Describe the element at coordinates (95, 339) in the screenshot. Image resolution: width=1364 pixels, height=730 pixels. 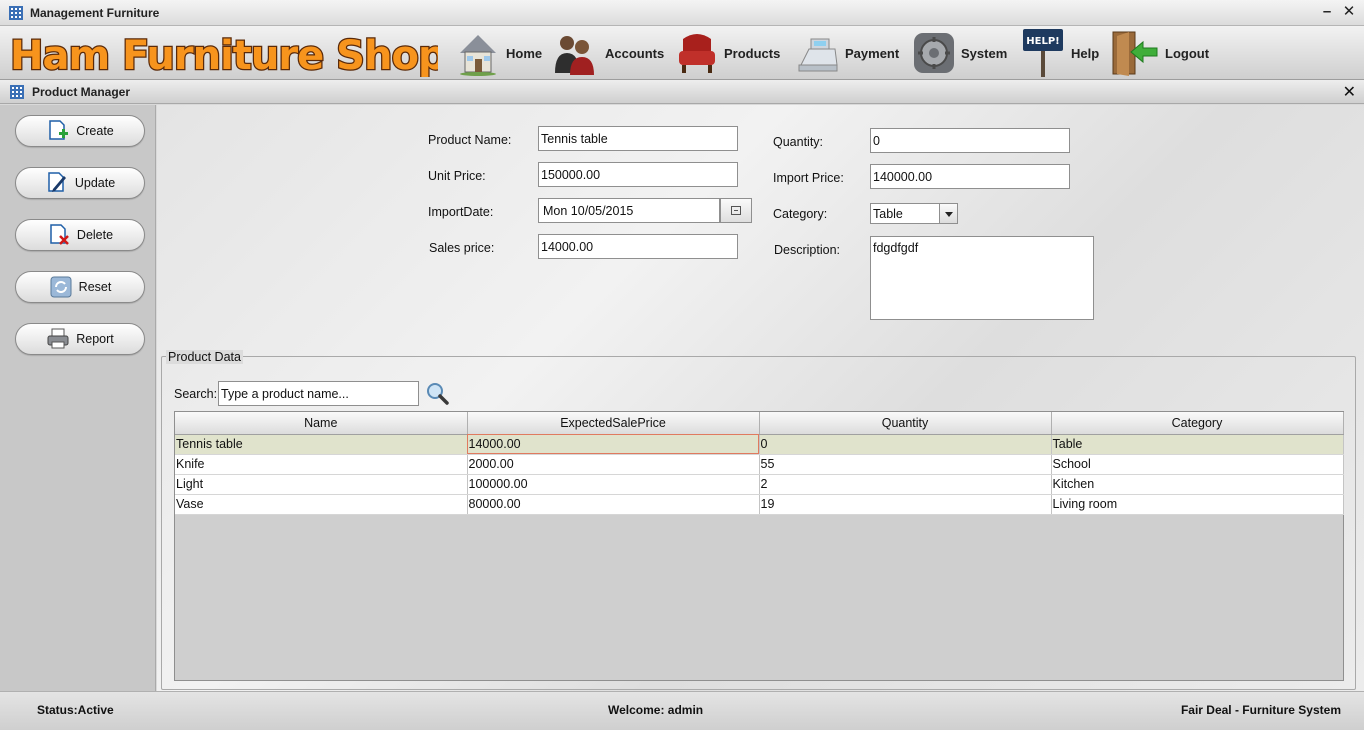
I see `report-label: Report` at that location.